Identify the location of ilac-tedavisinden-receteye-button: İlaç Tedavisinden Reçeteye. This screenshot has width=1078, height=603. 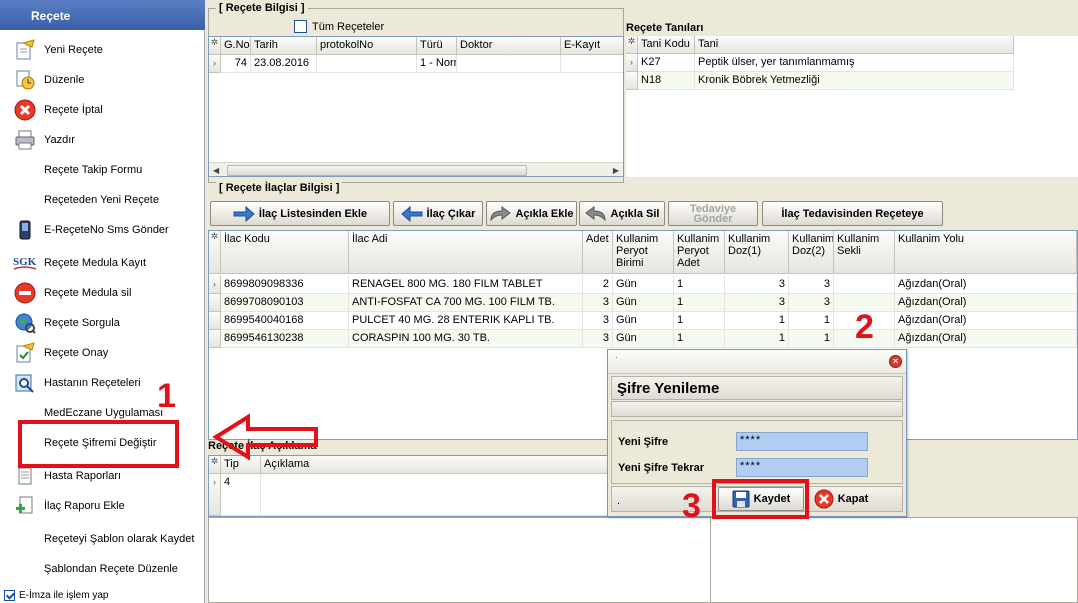
(852, 213).